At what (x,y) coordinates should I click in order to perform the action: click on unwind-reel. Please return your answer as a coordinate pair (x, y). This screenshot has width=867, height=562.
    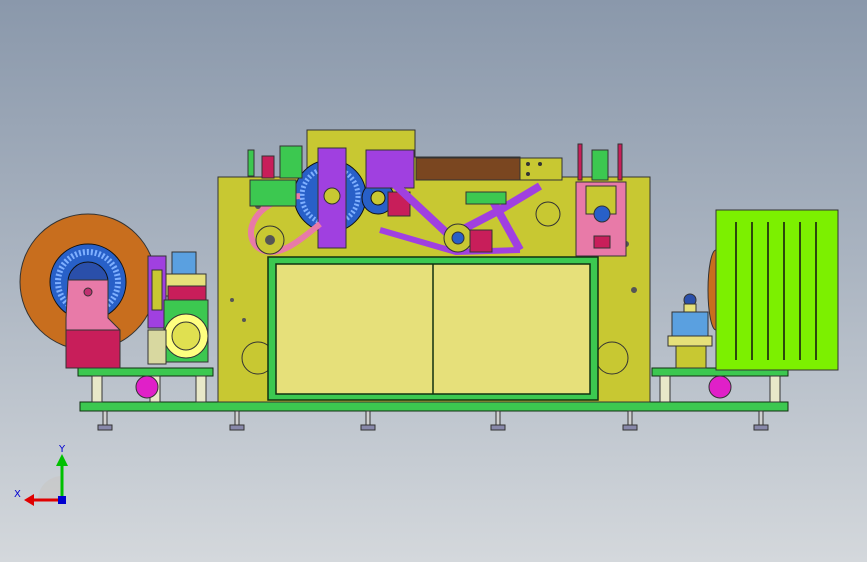
    Looking at the image, I should click on (88, 291).